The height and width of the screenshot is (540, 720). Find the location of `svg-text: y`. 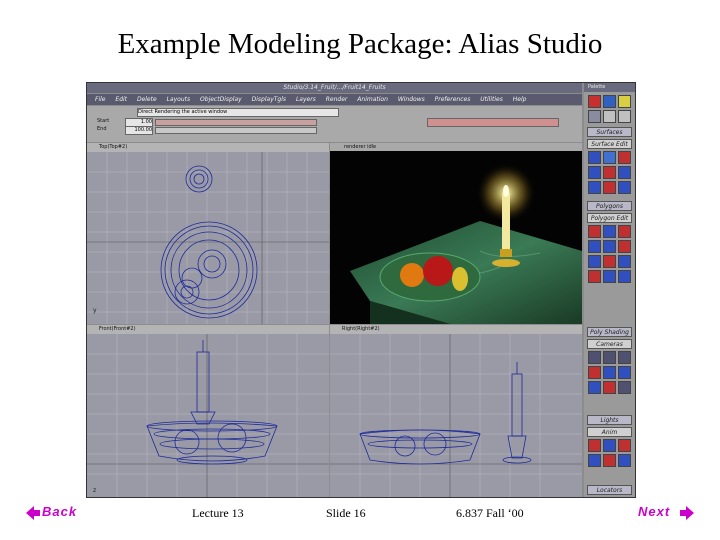

svg-text: y is located at coordinates (95, 310).